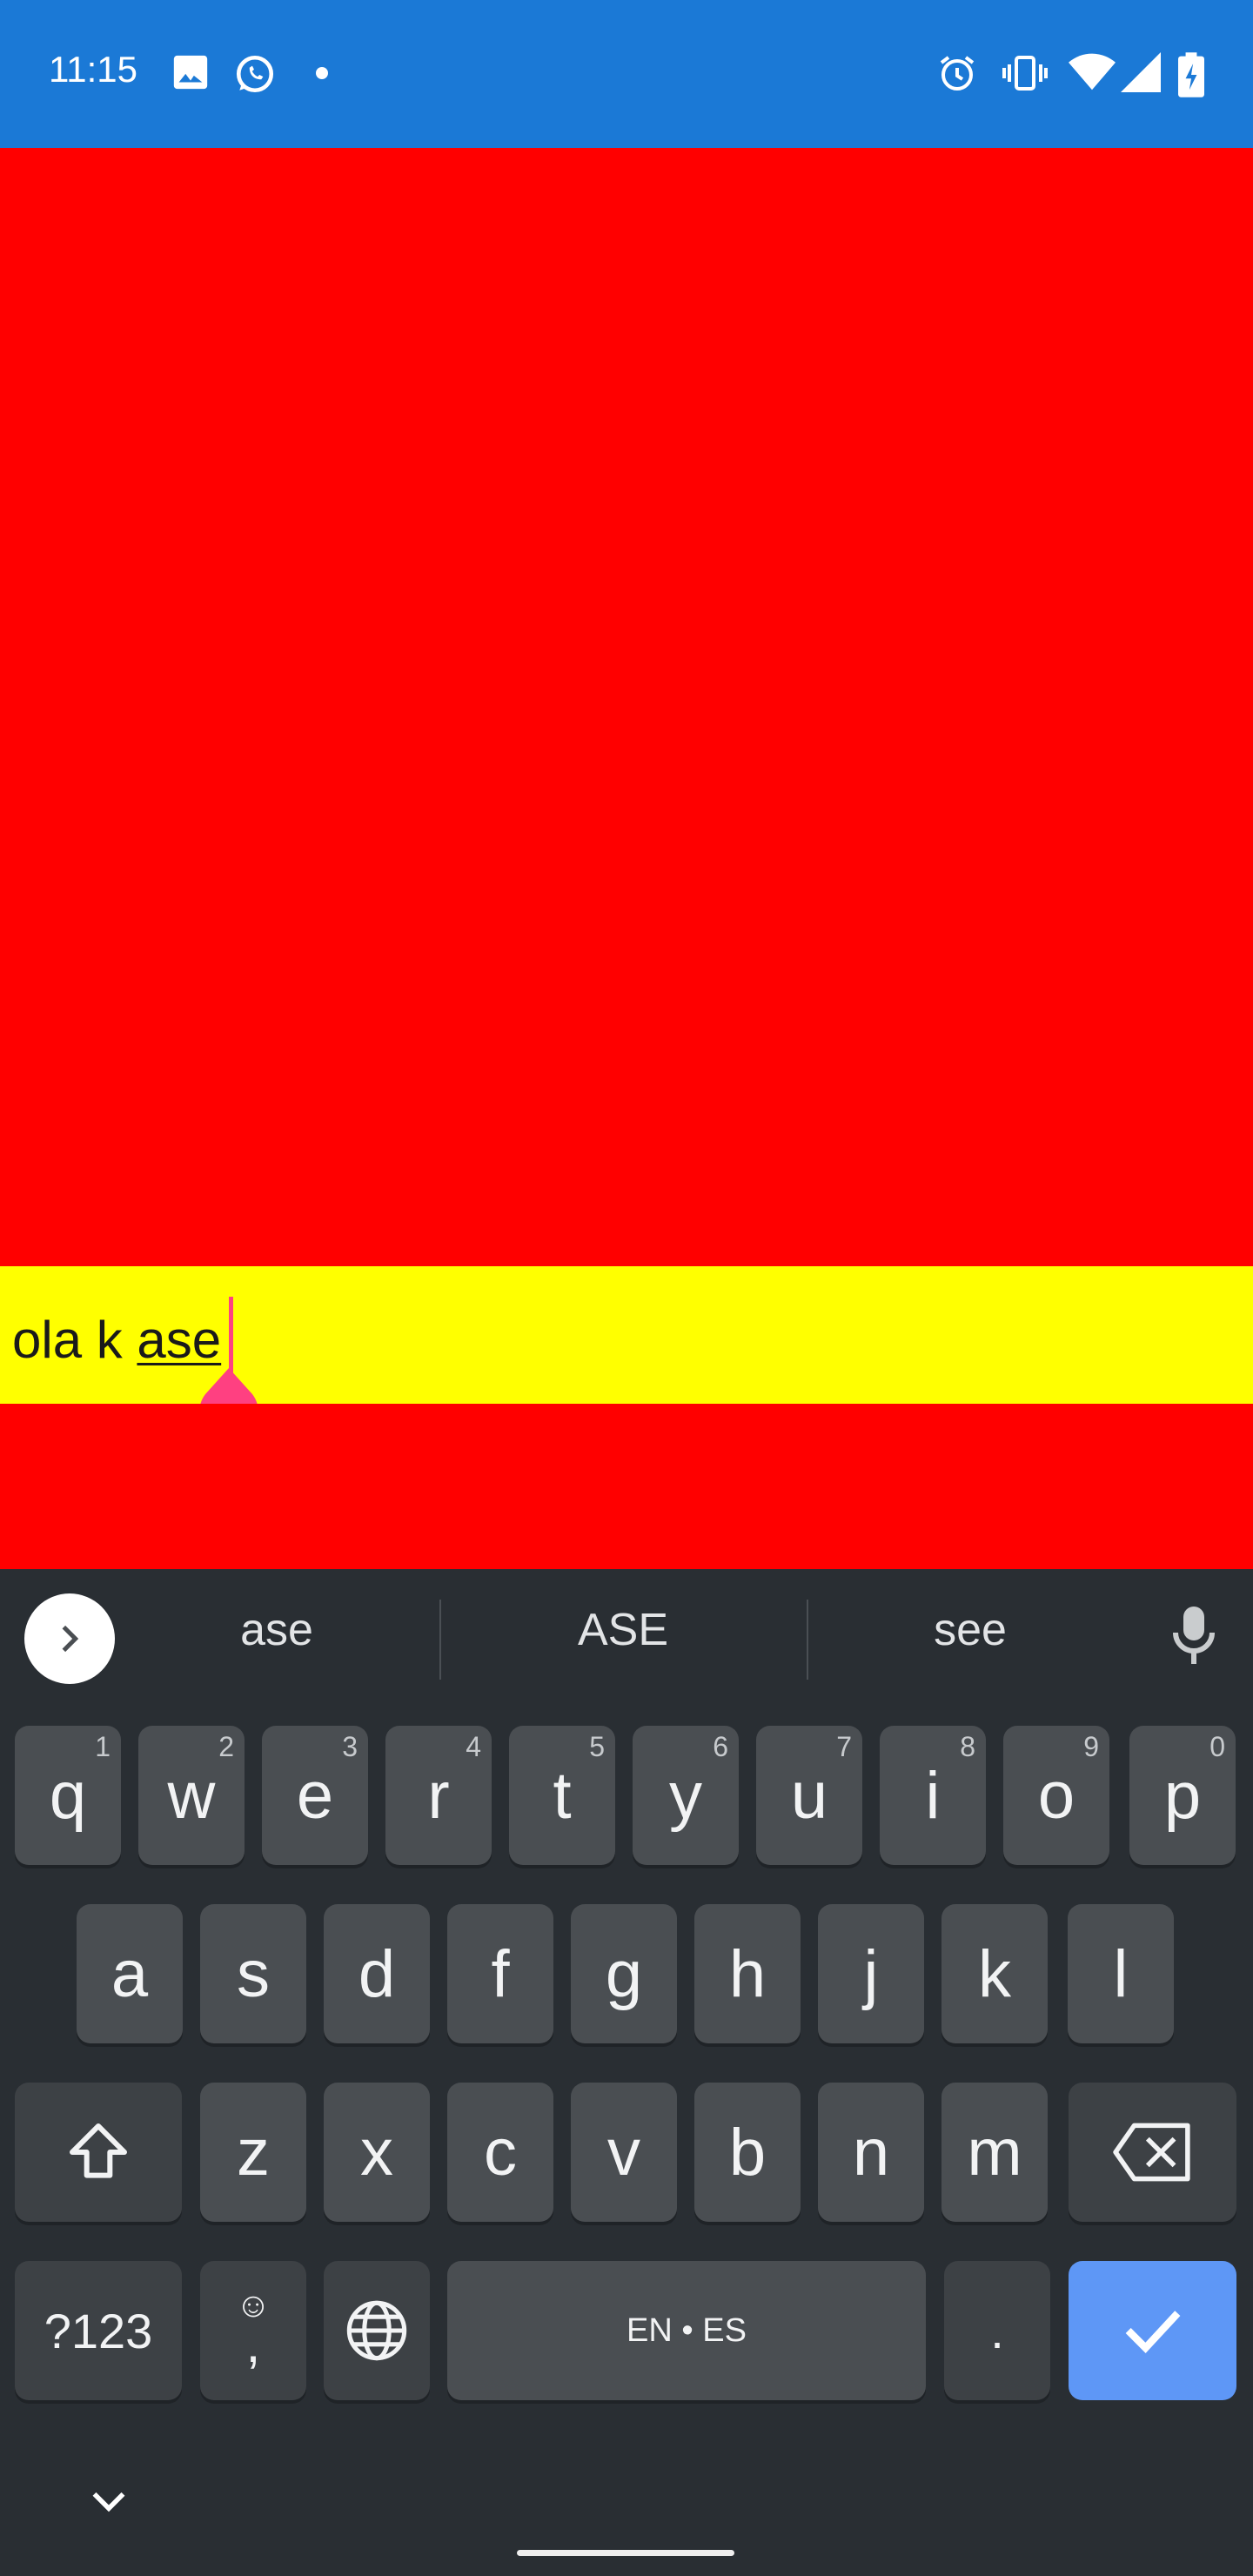  Describe the element at coordinates (623, 1630) in the screenshot. I see `suggestion-2: ASE` at that location.